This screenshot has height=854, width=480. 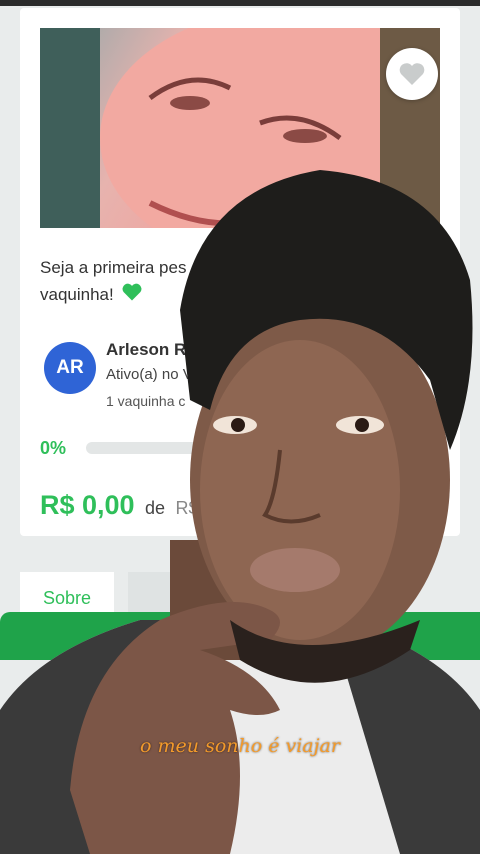 I want to click on favorite-button, so click(x=412, y=74).